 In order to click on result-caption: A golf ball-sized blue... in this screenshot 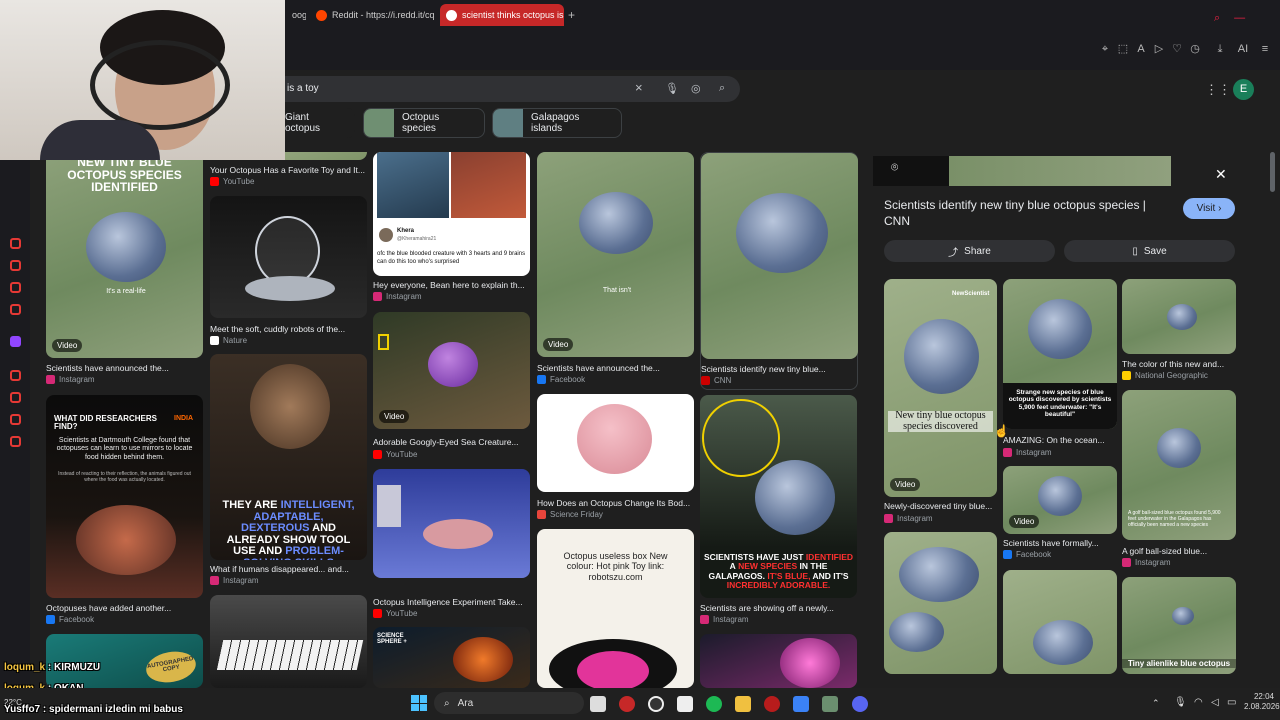, I will do `click(1179, 551)`.